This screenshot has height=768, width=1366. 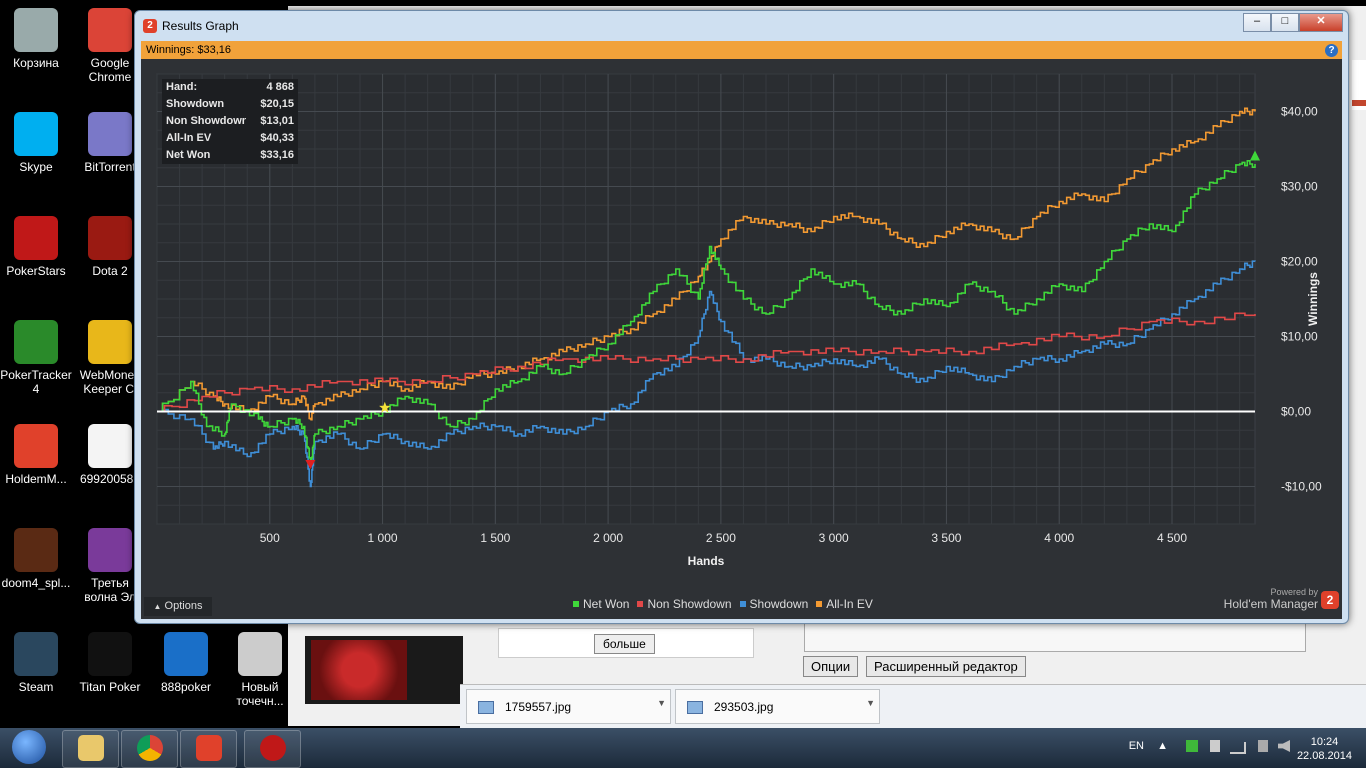 What do you see at coordinates (777, 706) in the screenshot?
I see `download-item: 293503.jpg ▼` at bounding box center [777, 706].